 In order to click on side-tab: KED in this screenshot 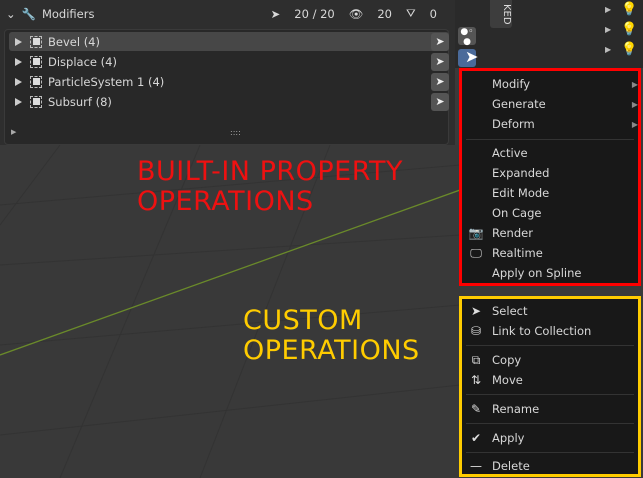, I will do `click(501, 14)`.